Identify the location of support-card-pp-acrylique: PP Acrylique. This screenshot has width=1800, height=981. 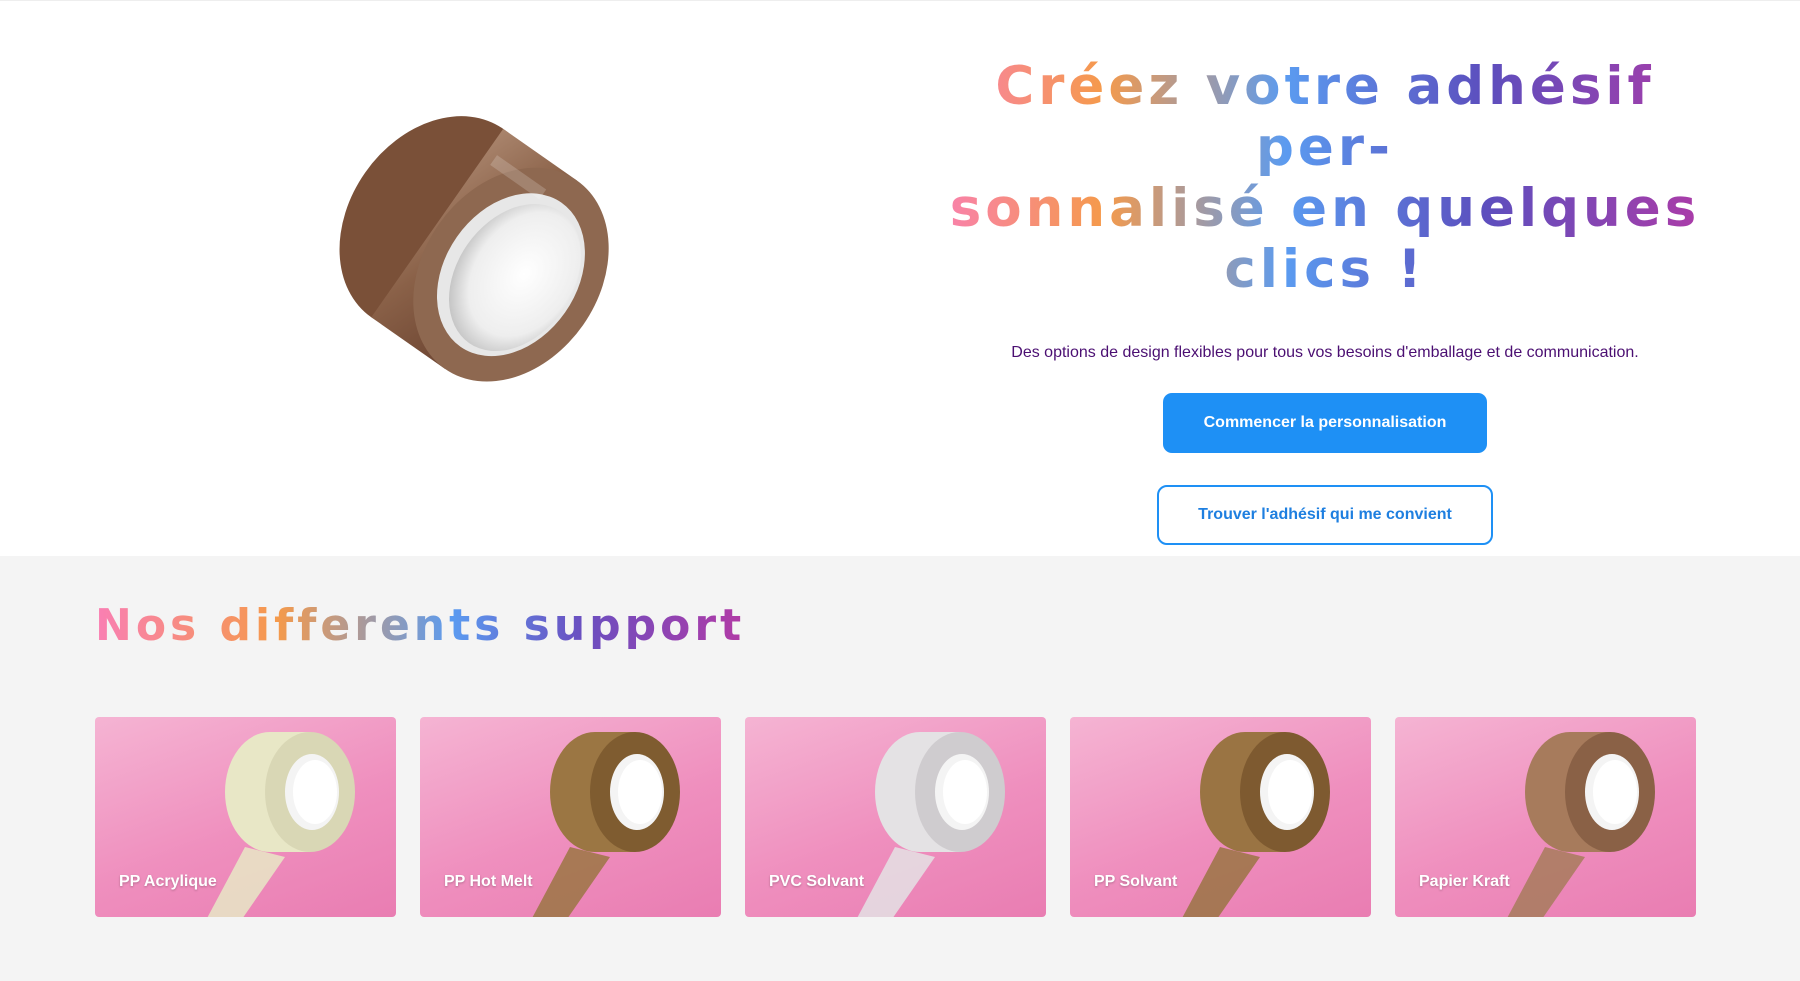
(245, 817).